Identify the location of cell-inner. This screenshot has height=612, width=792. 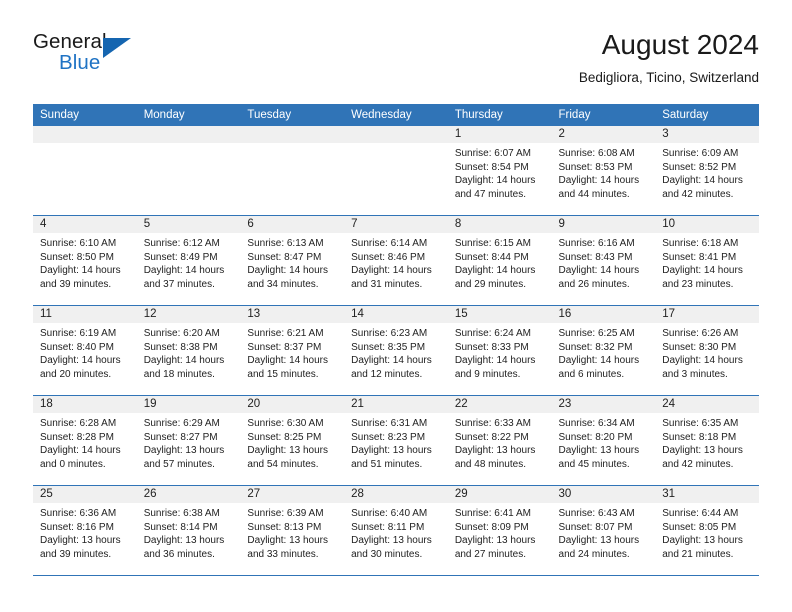
(188, 170).